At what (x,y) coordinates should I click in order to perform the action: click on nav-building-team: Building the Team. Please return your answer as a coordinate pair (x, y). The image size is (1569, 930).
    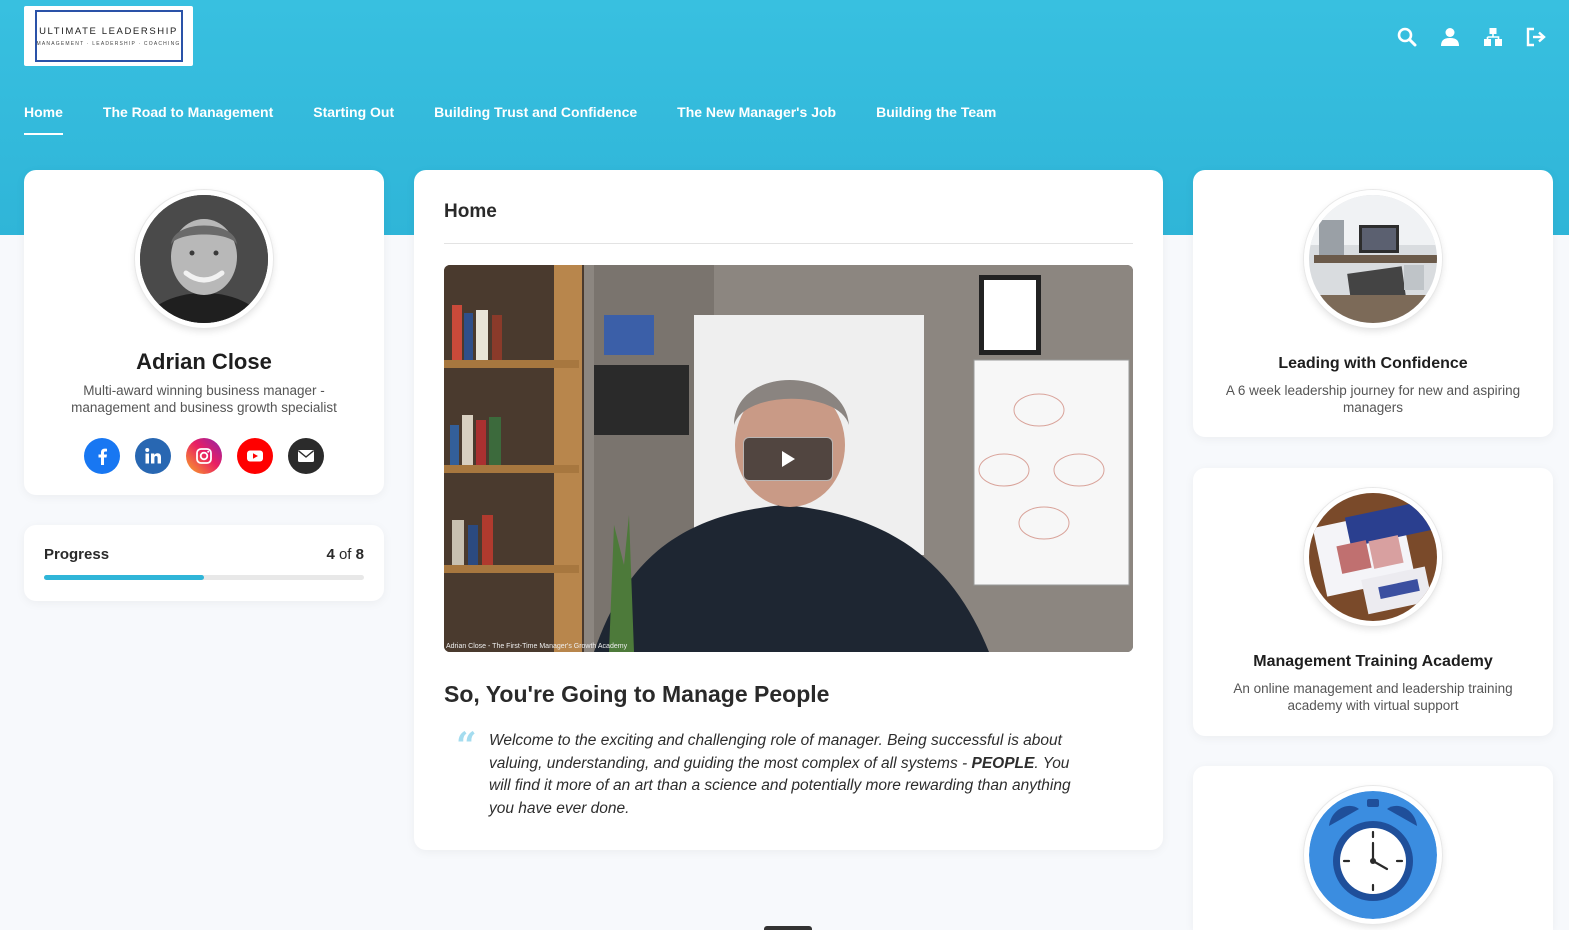
    Looking at the image, I should click on (936, 118).